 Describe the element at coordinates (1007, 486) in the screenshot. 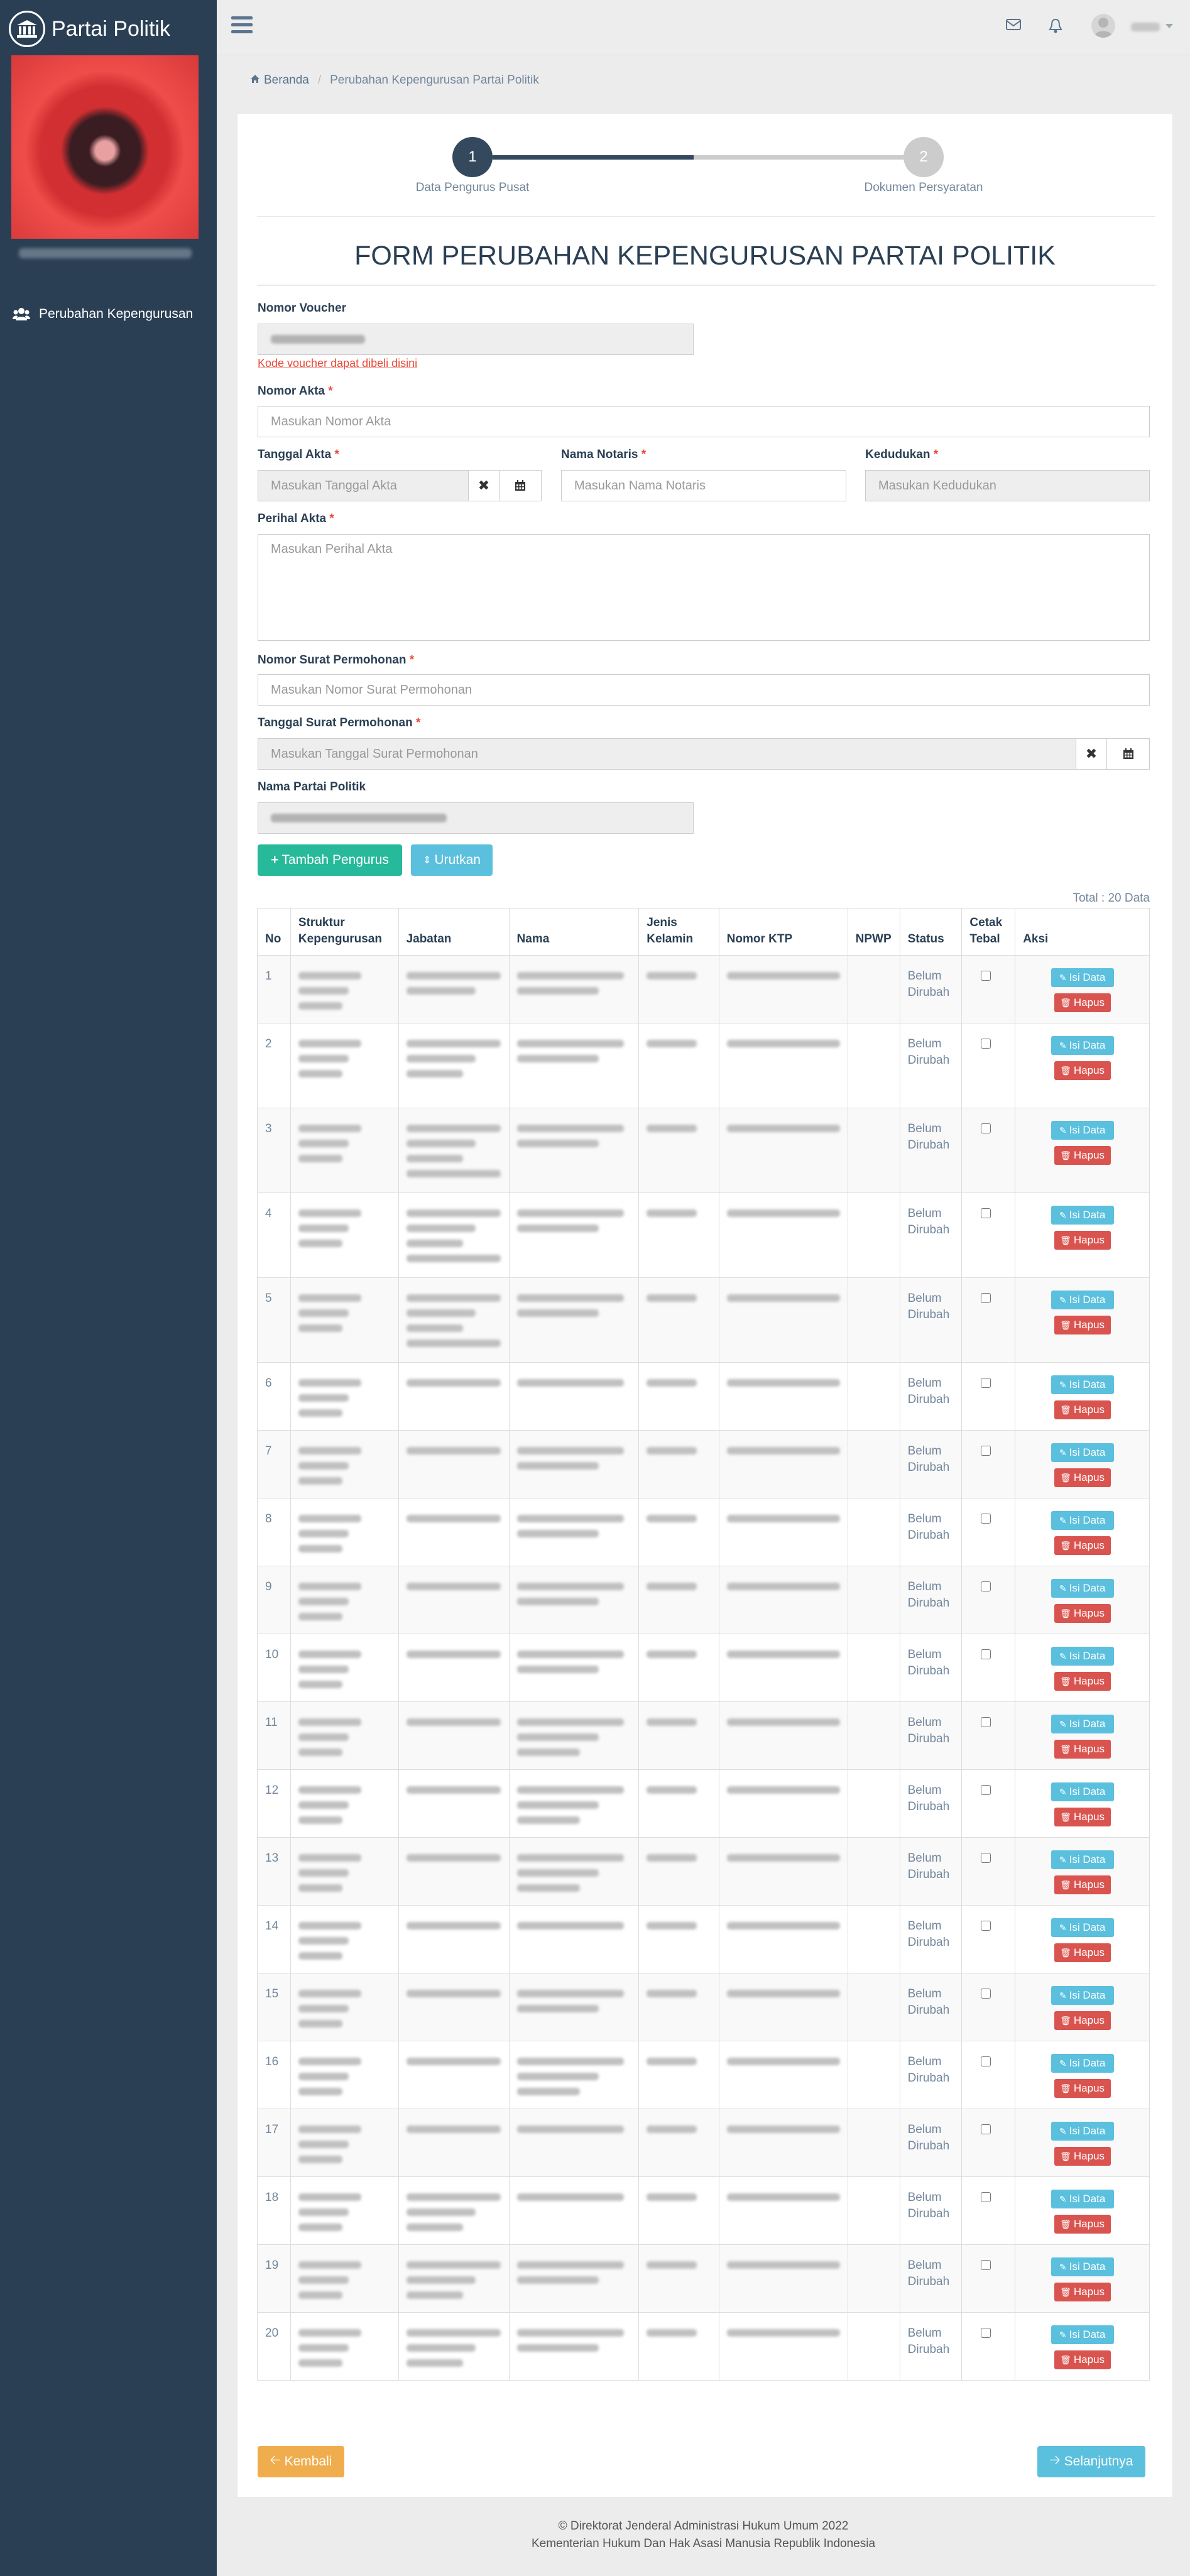

I see `kedudukan-input: Masukan Kedudukan` at that location.